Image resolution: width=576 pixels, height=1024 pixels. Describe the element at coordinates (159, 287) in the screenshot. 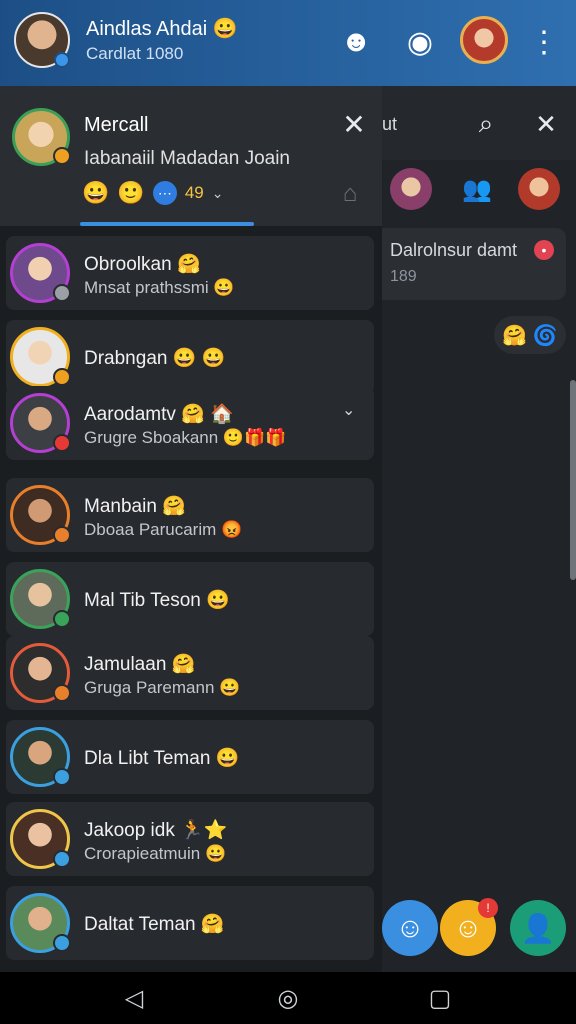

I see `contact-status: Mnsat prathssmi 😀` at that location.